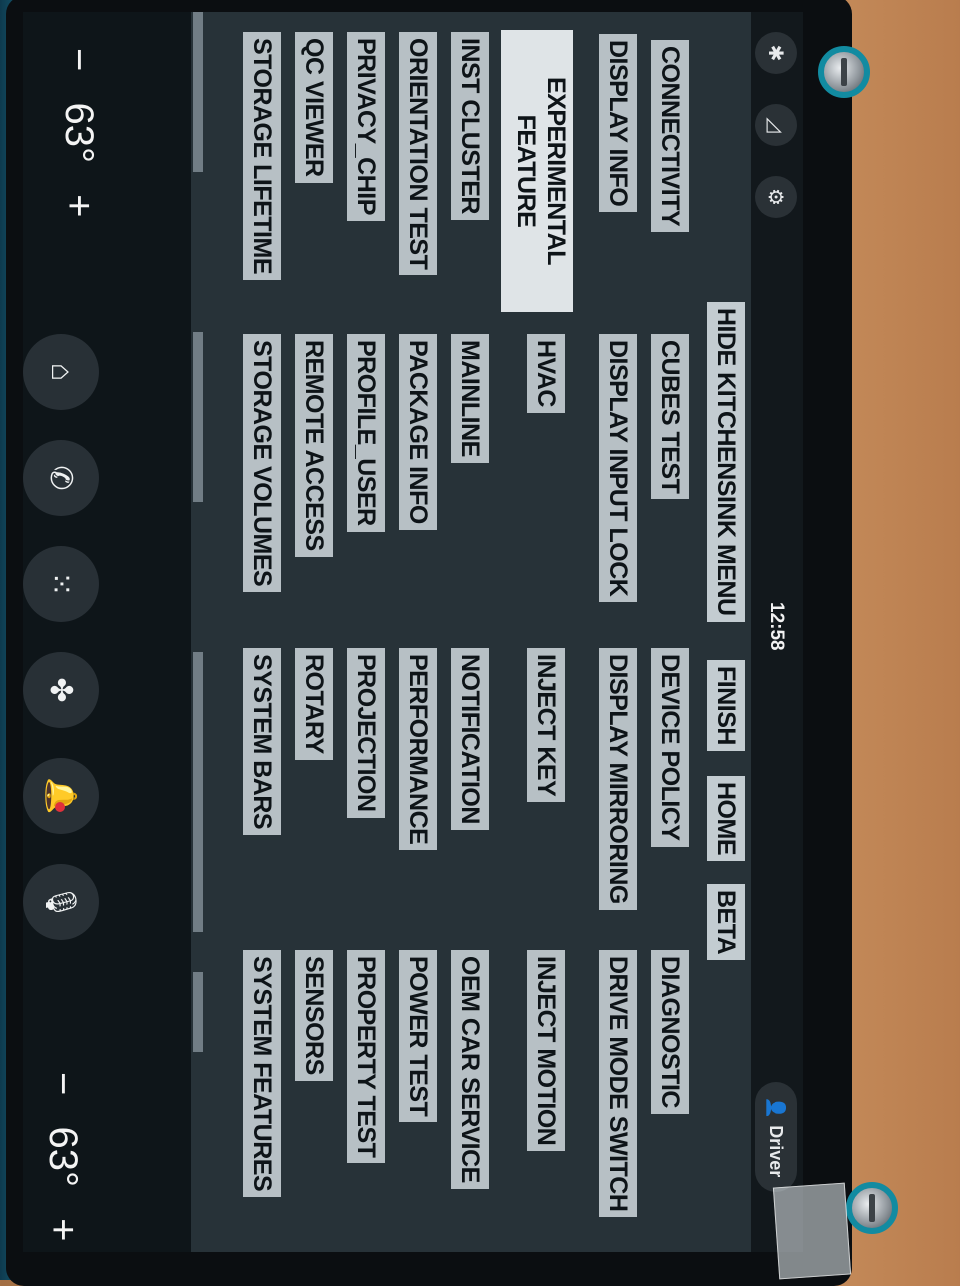  Describe the element at coordinates (314, 445) in the screenshot. I see `menu-remote-access: REMOTE ACCESS` at that location.